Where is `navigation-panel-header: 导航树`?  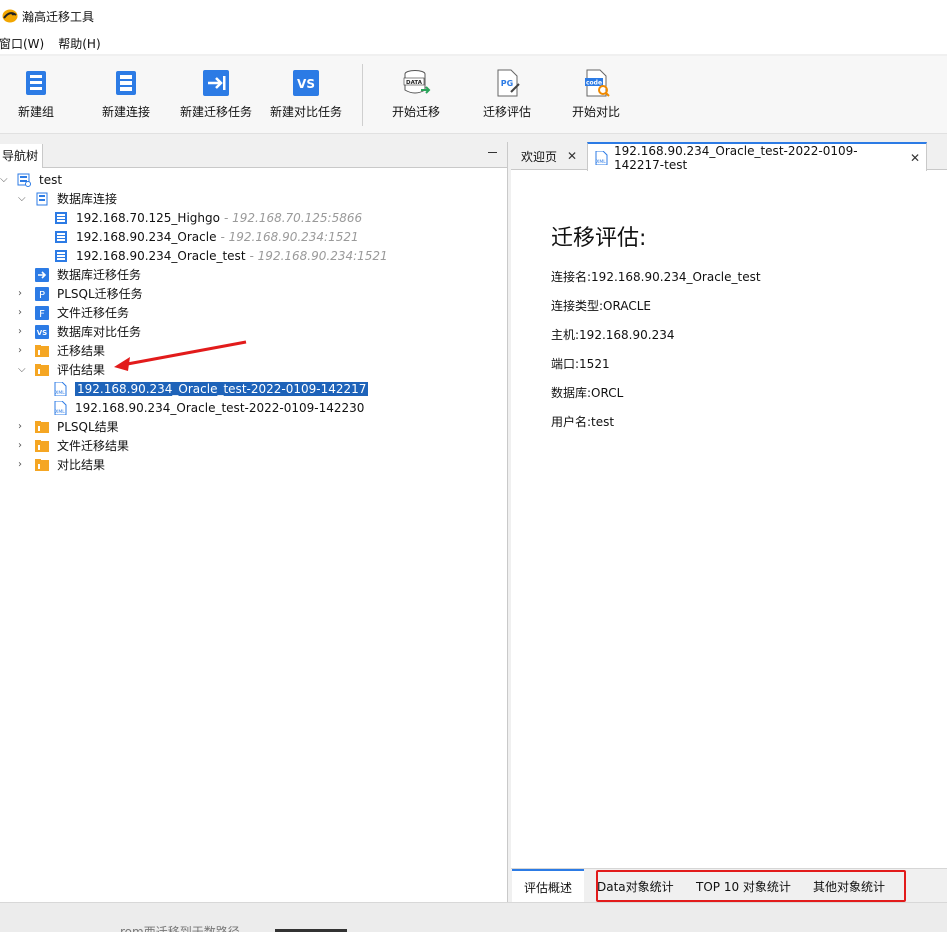
navigation-panel-header: 导航树 is located at coordinates (253, 155).